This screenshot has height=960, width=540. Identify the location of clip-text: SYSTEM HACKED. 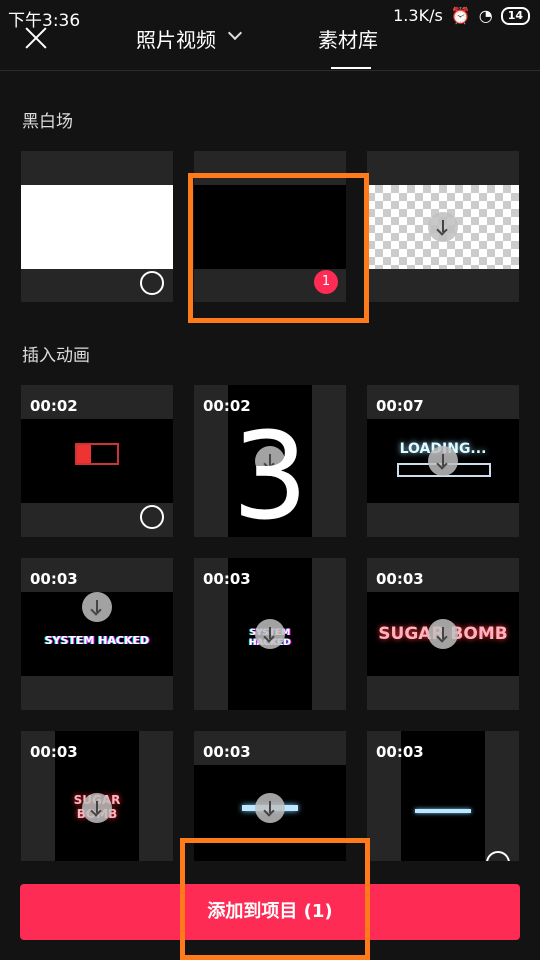
(97, 640).